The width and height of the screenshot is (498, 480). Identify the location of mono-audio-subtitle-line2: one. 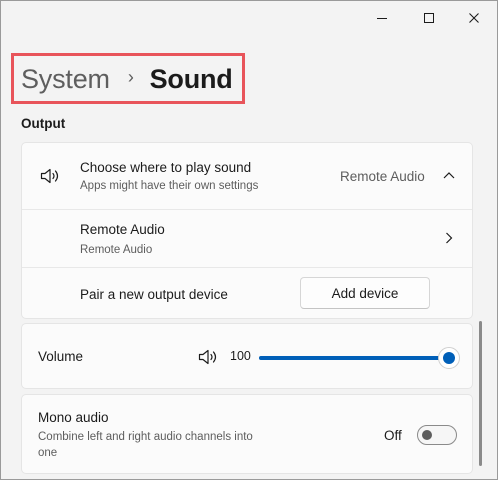
(48, 453).